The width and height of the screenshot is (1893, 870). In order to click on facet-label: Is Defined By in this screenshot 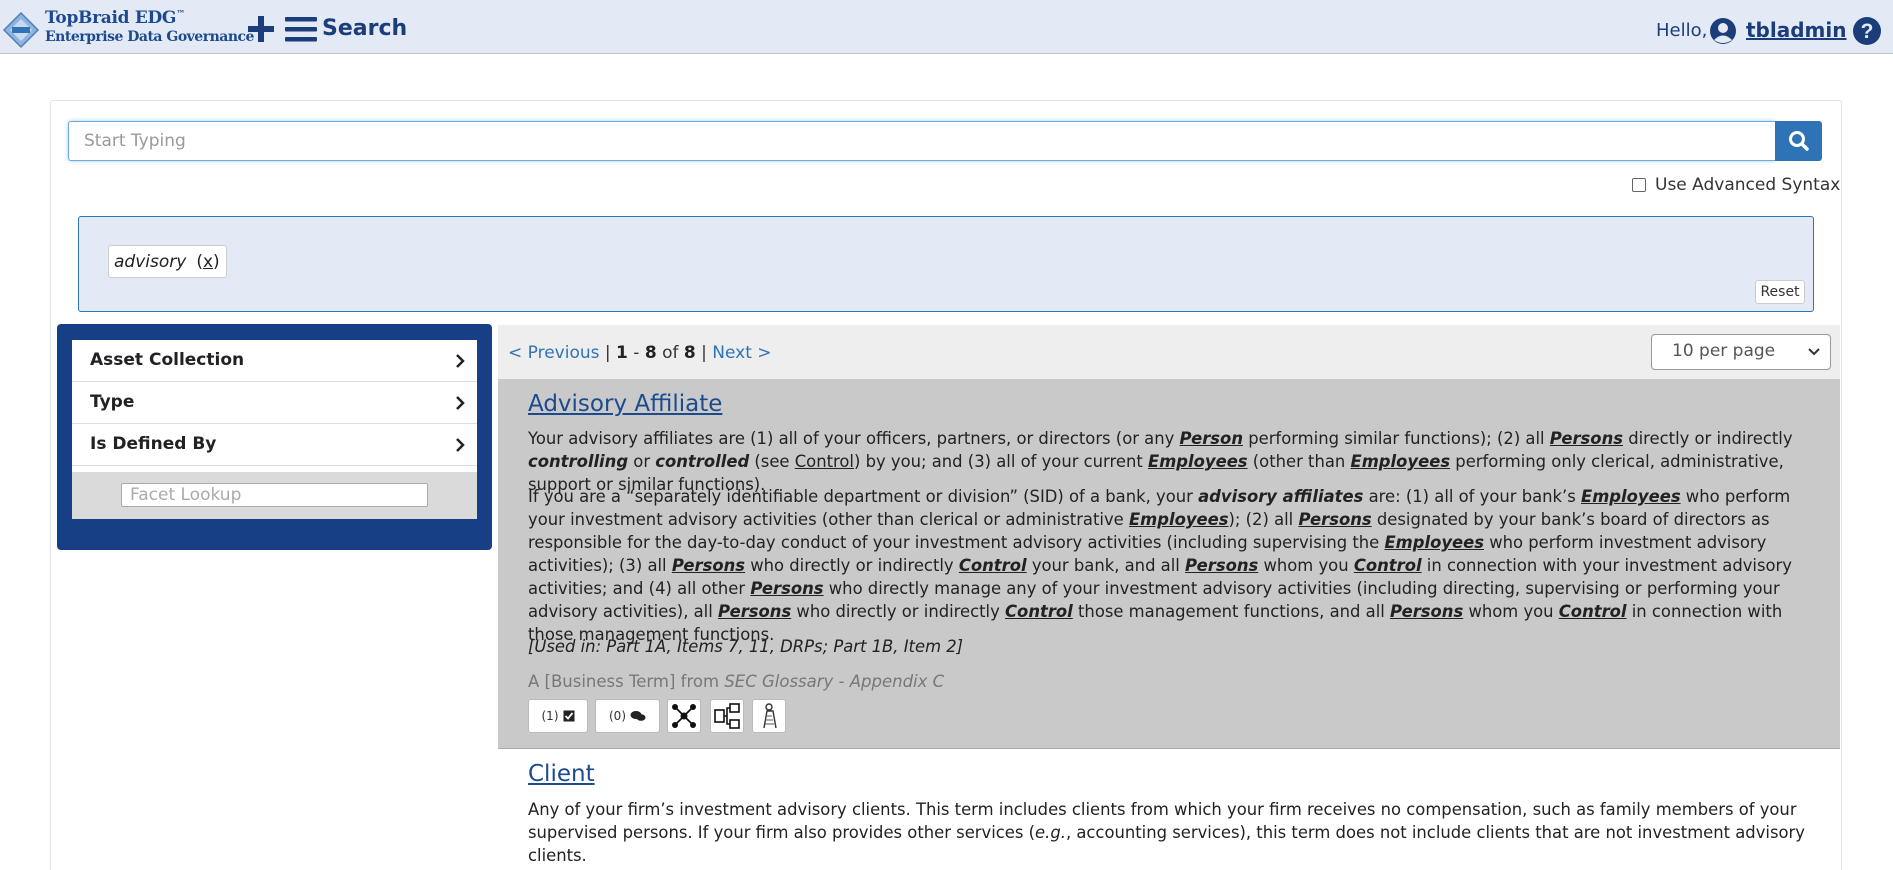, I will do `click(153, 444)`.